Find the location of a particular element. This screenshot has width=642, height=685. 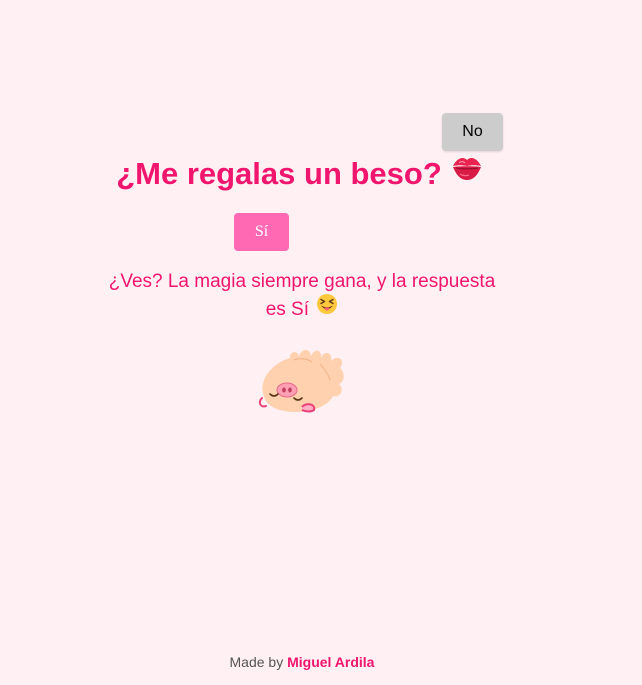

footer: Made by Miguel Ardila is located at coordinates (302, 662).